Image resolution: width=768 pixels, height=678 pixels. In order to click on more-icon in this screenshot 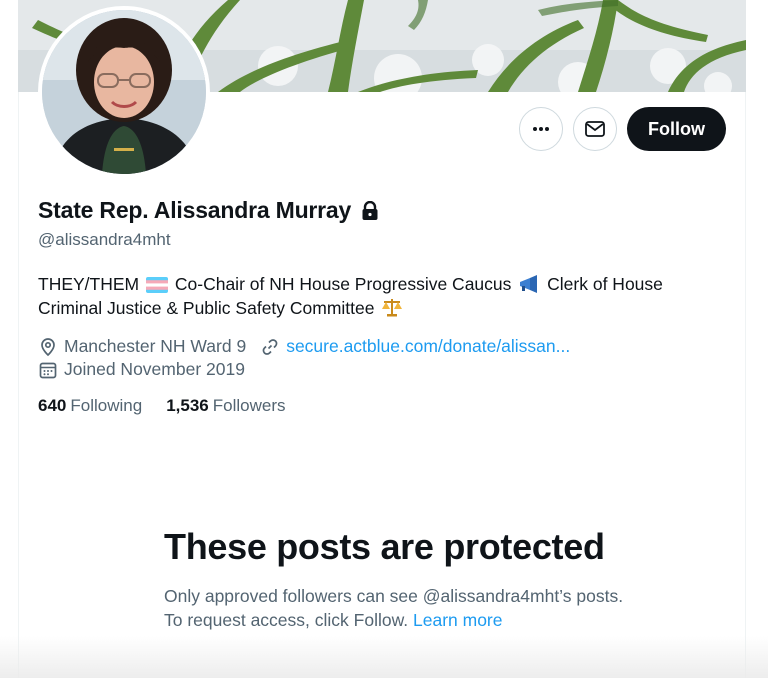, I will do `click(541, 129)`.